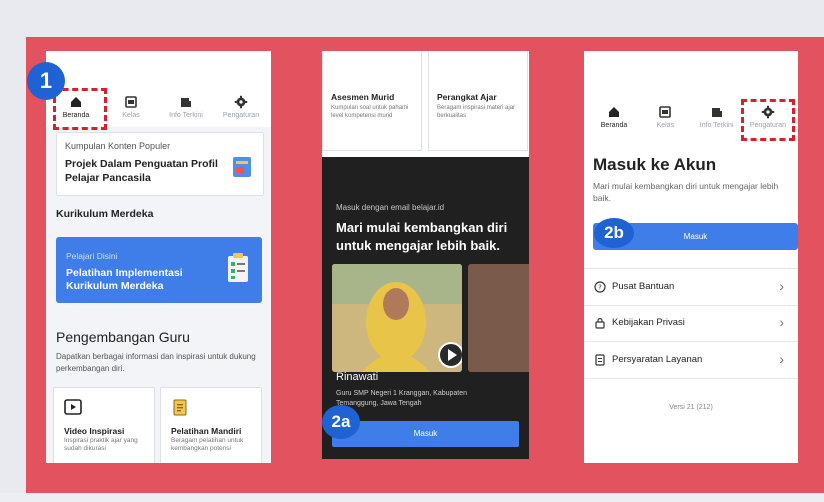 This screenshot has height=502, width=824. What do you see at coordinates (600, 360) in the screenshot?
I see `document-icon` at bounding box center [600, 360].